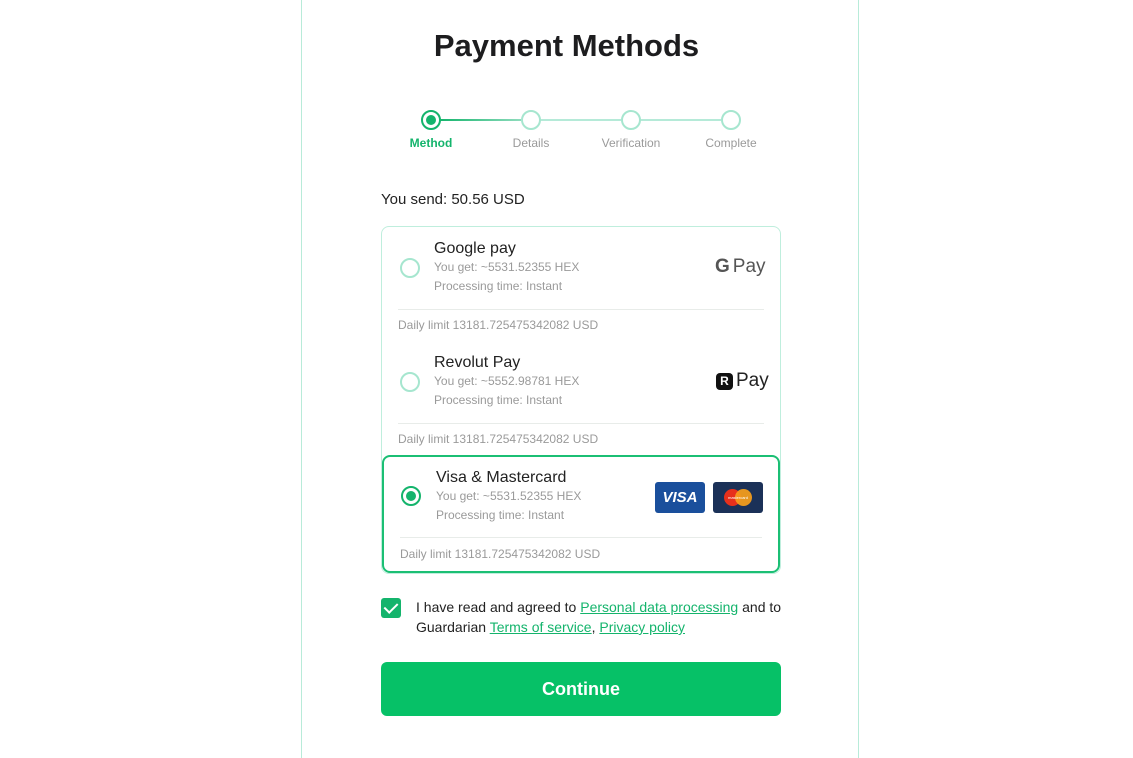 Image resolution: width=1133 pixels, height=758 pixels. Describe the element at coordinates (391, 608) in the screenshot. I see `consent-checkbox` at that location.